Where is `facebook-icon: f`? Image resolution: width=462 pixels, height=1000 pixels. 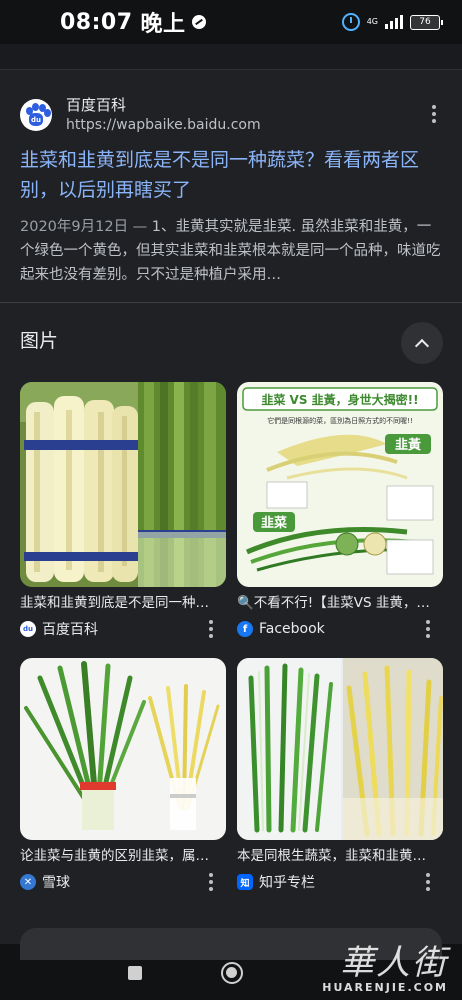
facebook-icon: f is located at coordinates (245, 629).